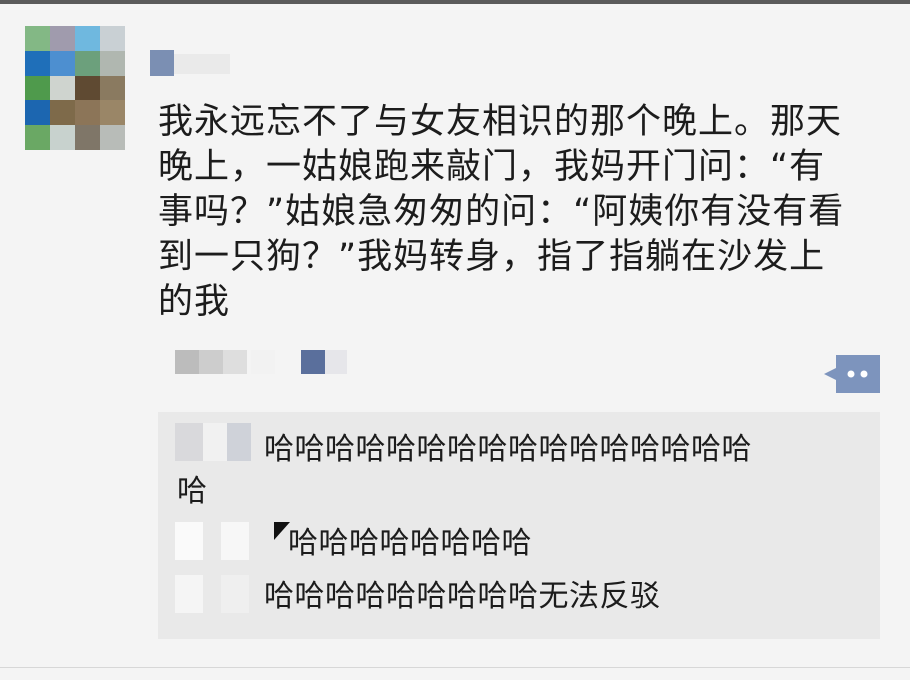 The image size is (910, 680). What do you see at coordinates (191, 63) in the screenshot?
I see `username-blurred` at bounding box center [191, 63].